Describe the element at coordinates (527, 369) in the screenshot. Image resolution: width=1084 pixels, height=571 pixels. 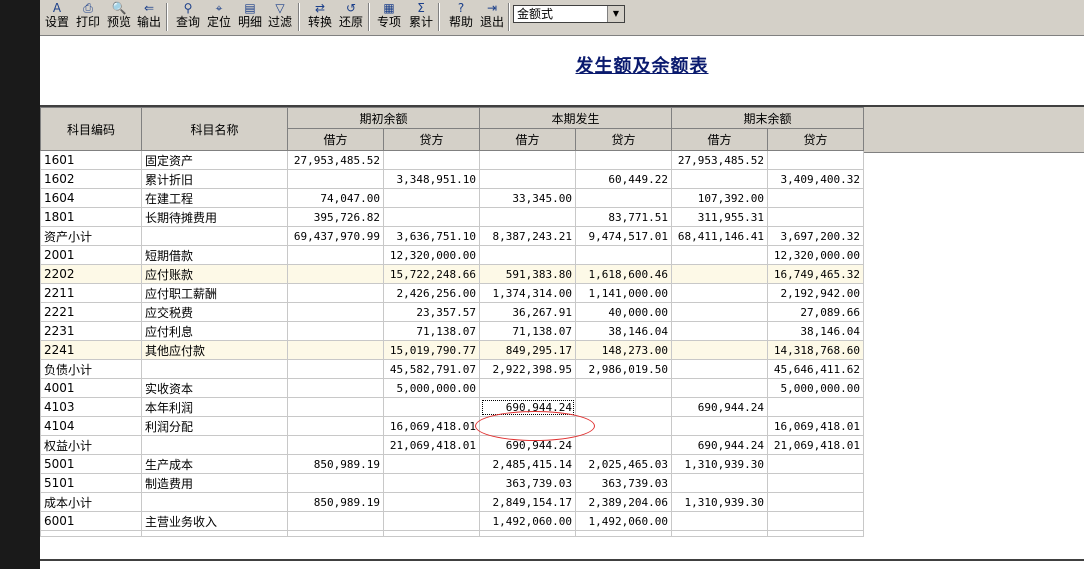
I see `cell-amount-cd: 2,922,398.95` at that location.